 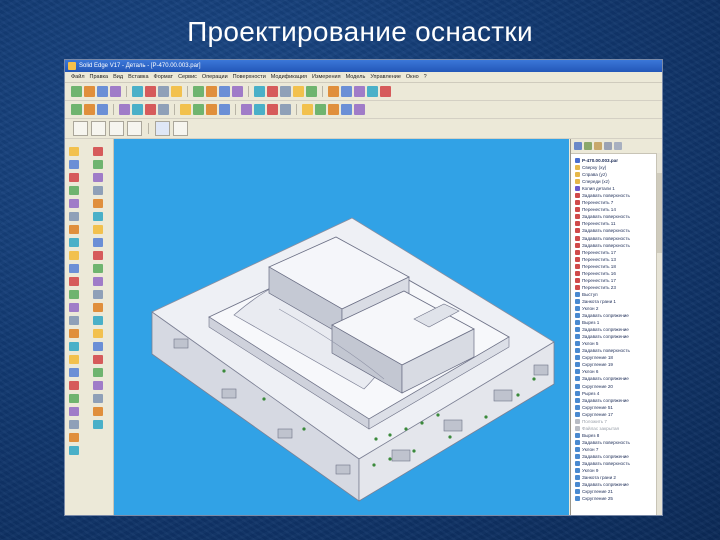 I want to click on tree-item: Файлас закрытая, so click(x=618, y=428).